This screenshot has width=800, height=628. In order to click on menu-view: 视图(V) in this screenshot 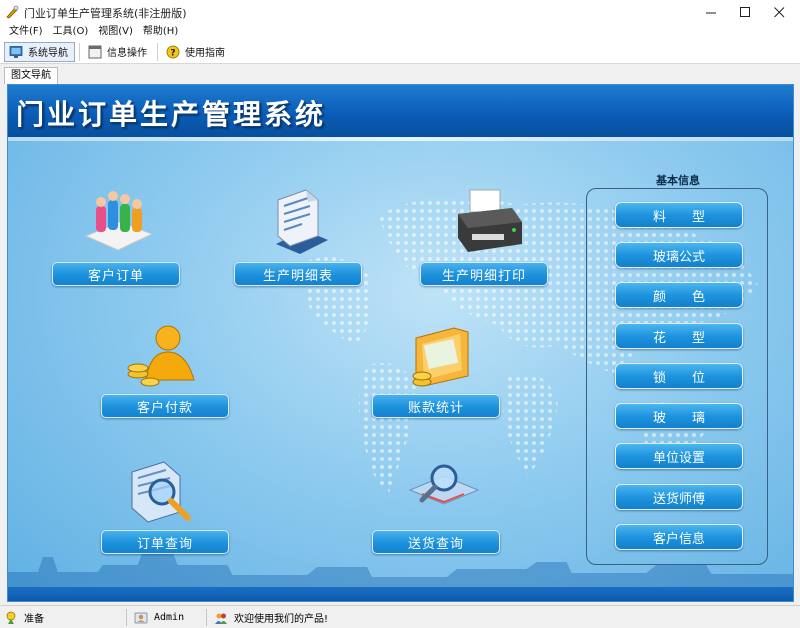, I will do `click(115, 32)`.